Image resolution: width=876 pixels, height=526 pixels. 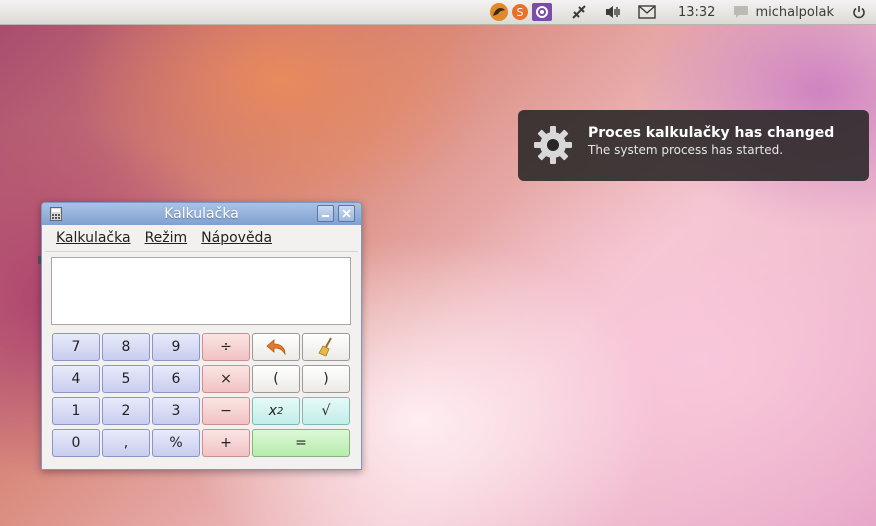 I want to click on minimize-button, so click(x=325, y=213).